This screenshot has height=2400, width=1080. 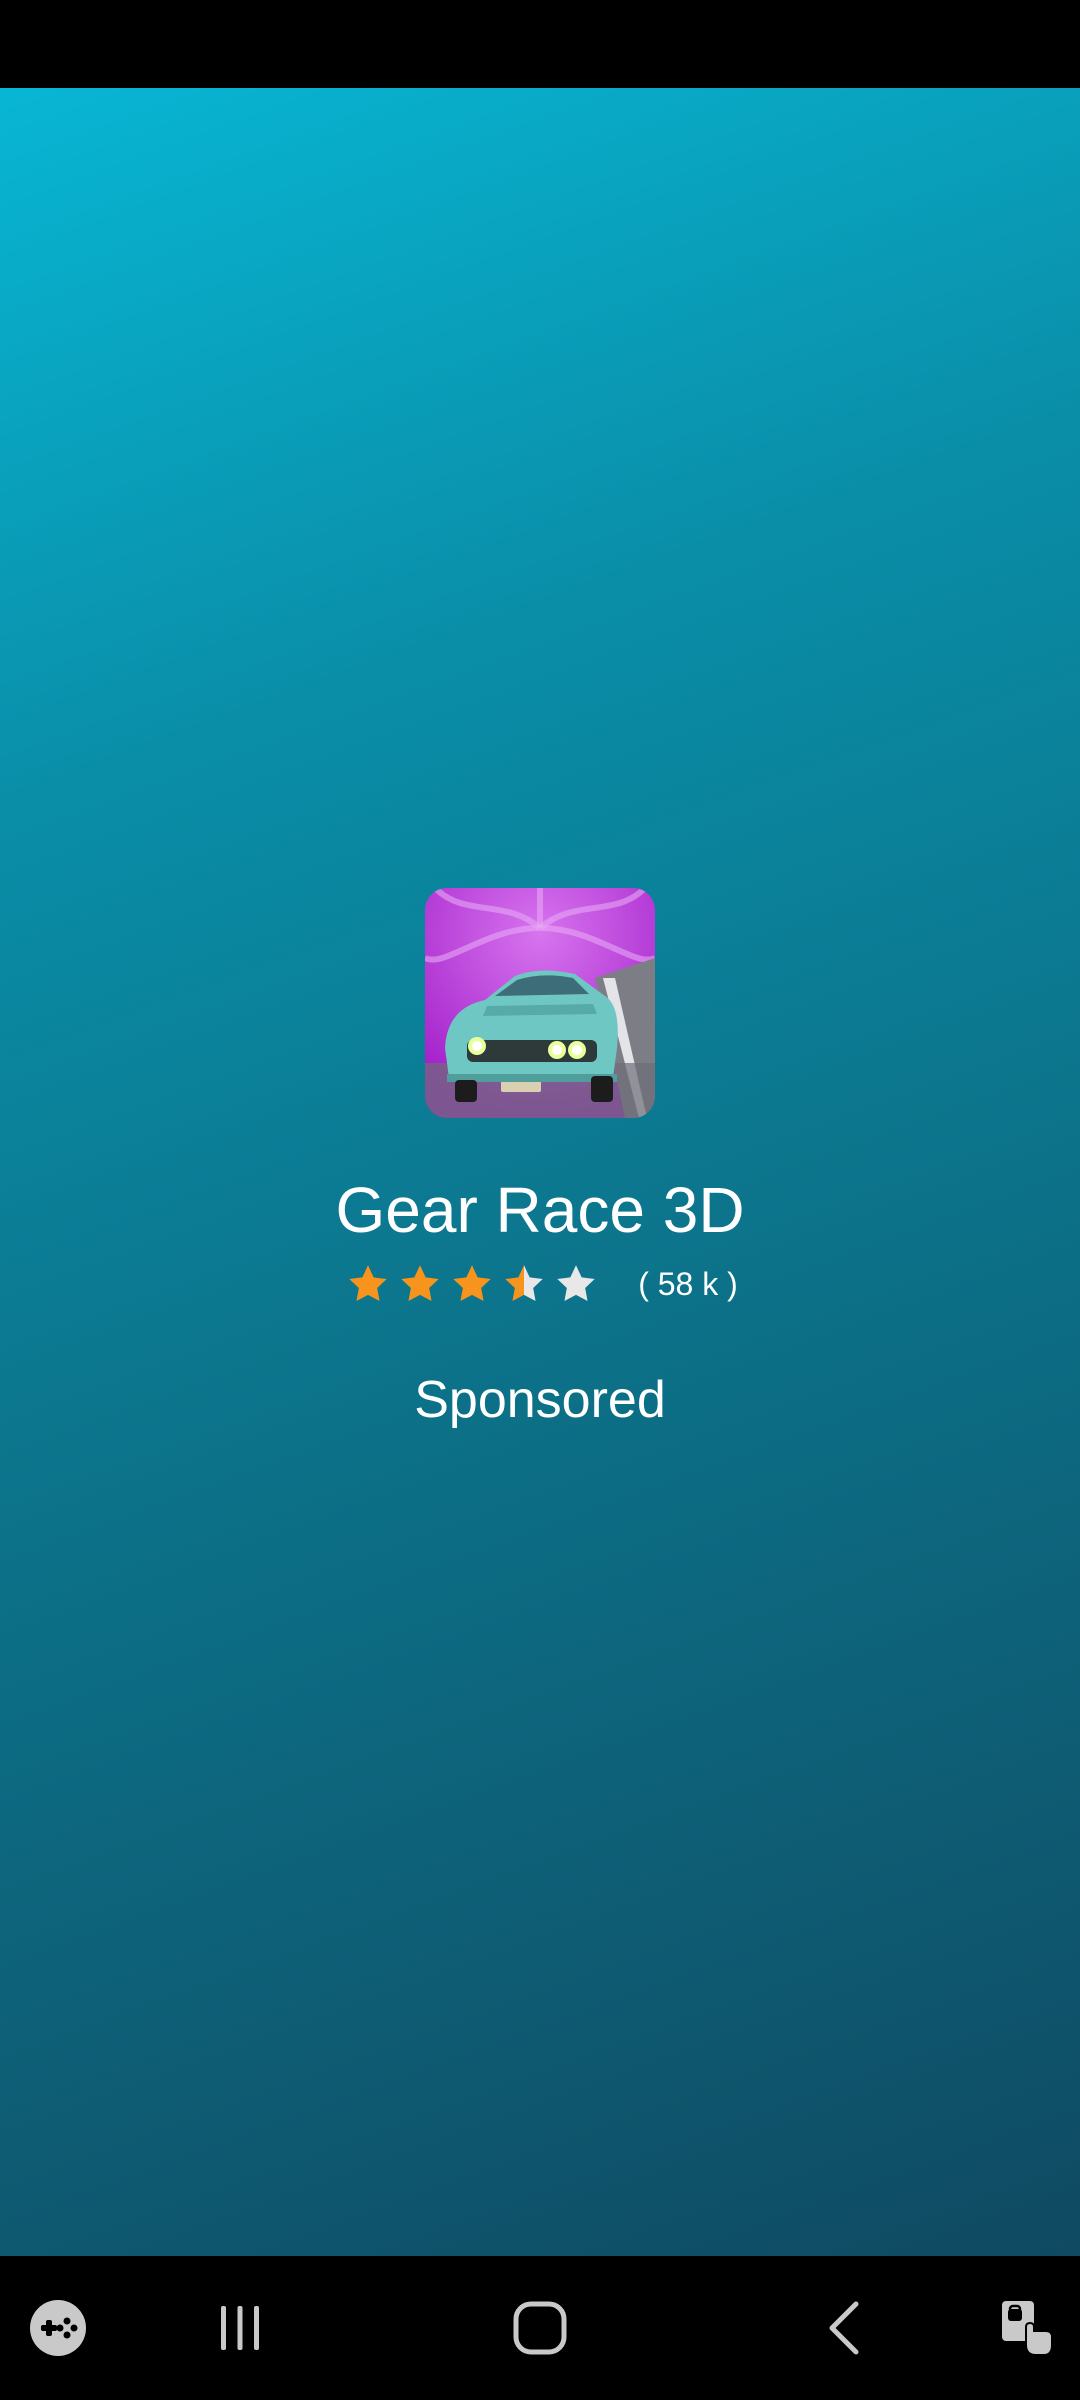 What do you see at coordinates (688, 1283) in the screenshot?
I see `rating-count: ( 58 k )` at bounding box center [688, 1283].